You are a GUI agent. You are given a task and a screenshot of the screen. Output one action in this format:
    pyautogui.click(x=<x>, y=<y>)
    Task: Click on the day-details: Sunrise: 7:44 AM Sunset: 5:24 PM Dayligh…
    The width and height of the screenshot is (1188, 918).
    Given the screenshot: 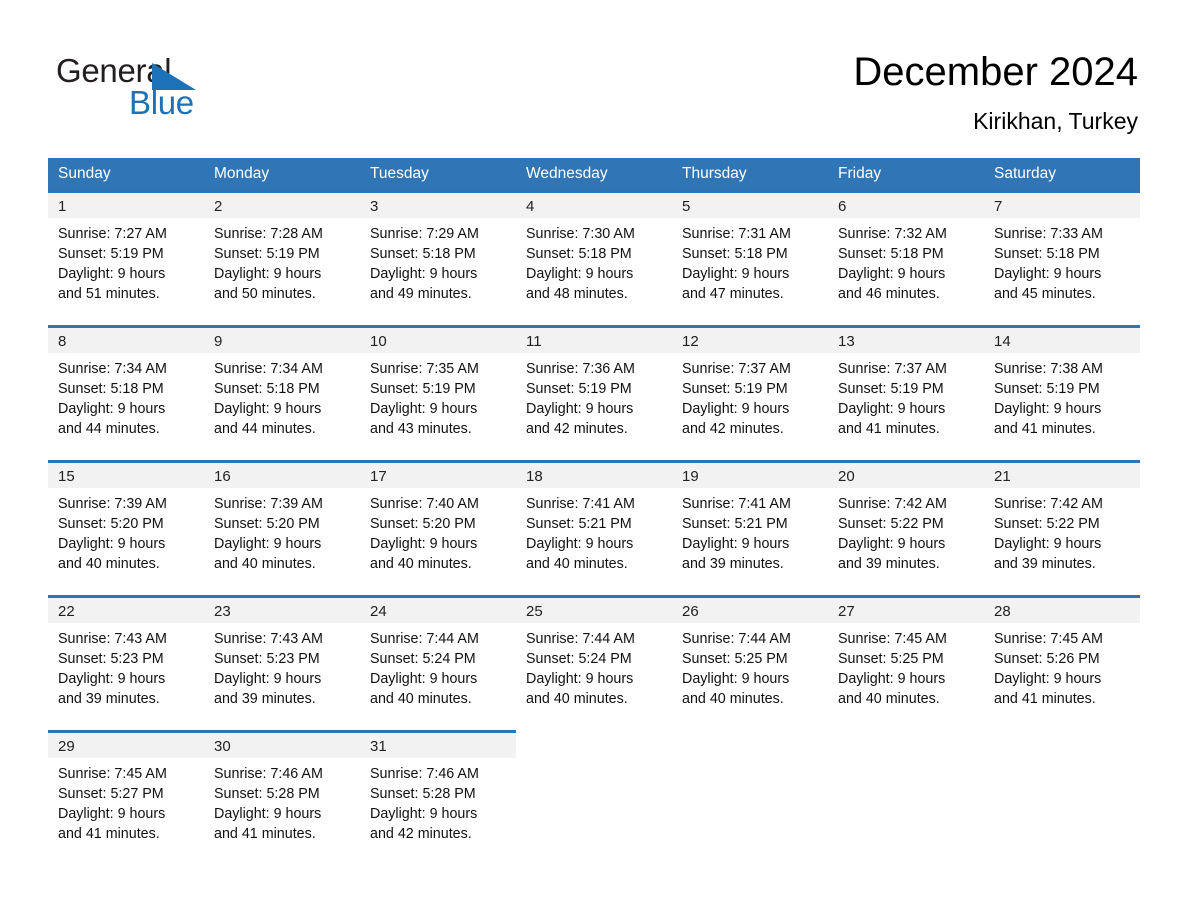 What is the action you would take?
    pyautogui.click(x=438, y=666)
    